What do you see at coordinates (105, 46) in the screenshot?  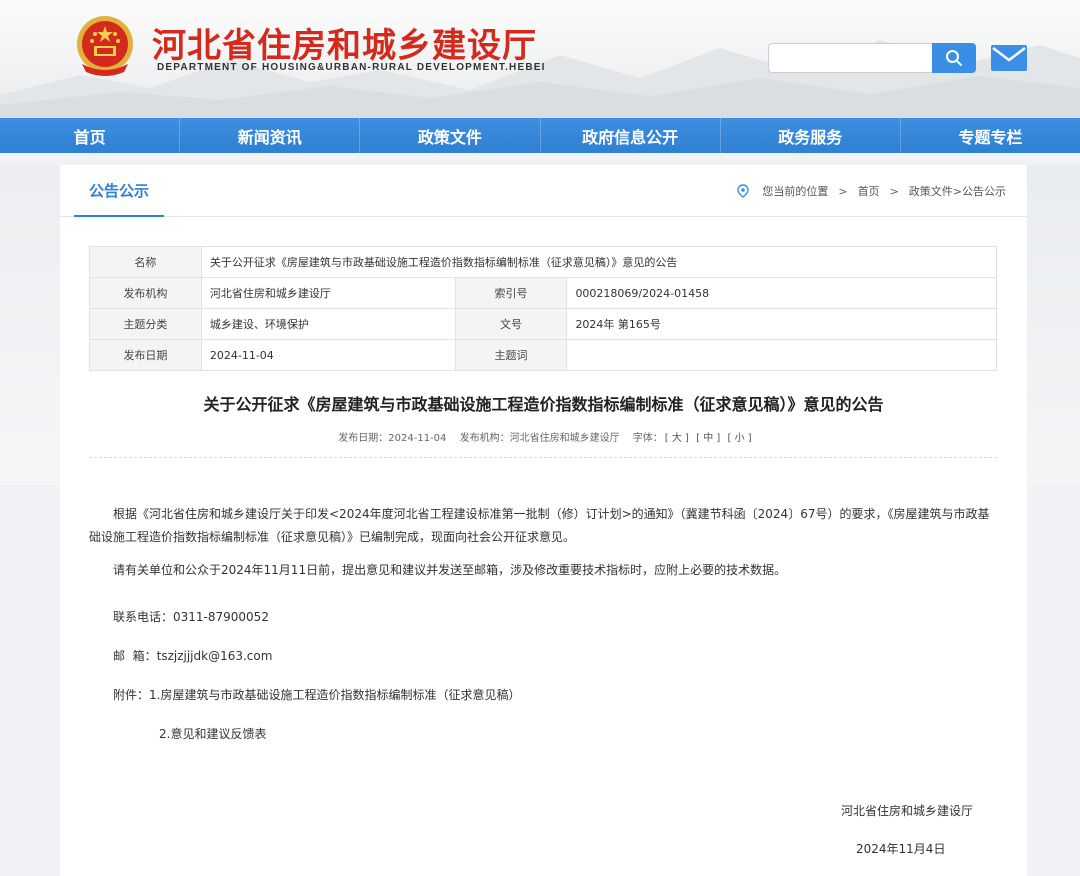 I see `national-emblem-icon` at bounding box center [105, 46].